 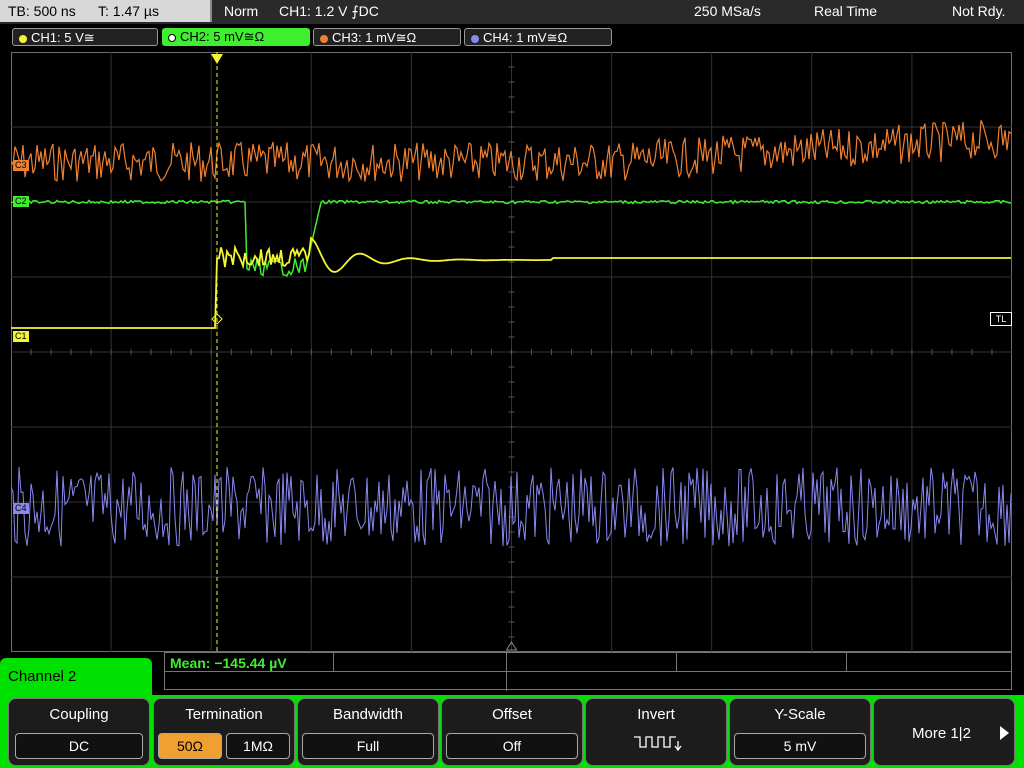 What do you see at coordinates (190, 746) in the screenshot?
I see `termination-50-option: 50Ω` at bounding box center [190, 746].